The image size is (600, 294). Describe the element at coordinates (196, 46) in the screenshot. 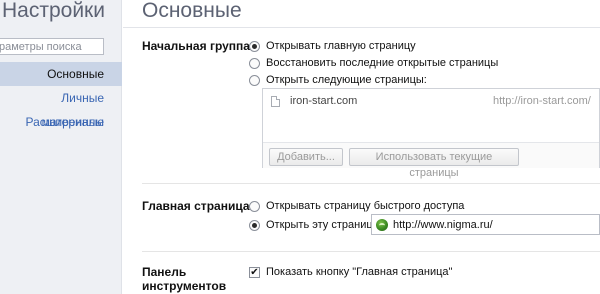

I see `startup-section-label: Начальная группа` at that location.